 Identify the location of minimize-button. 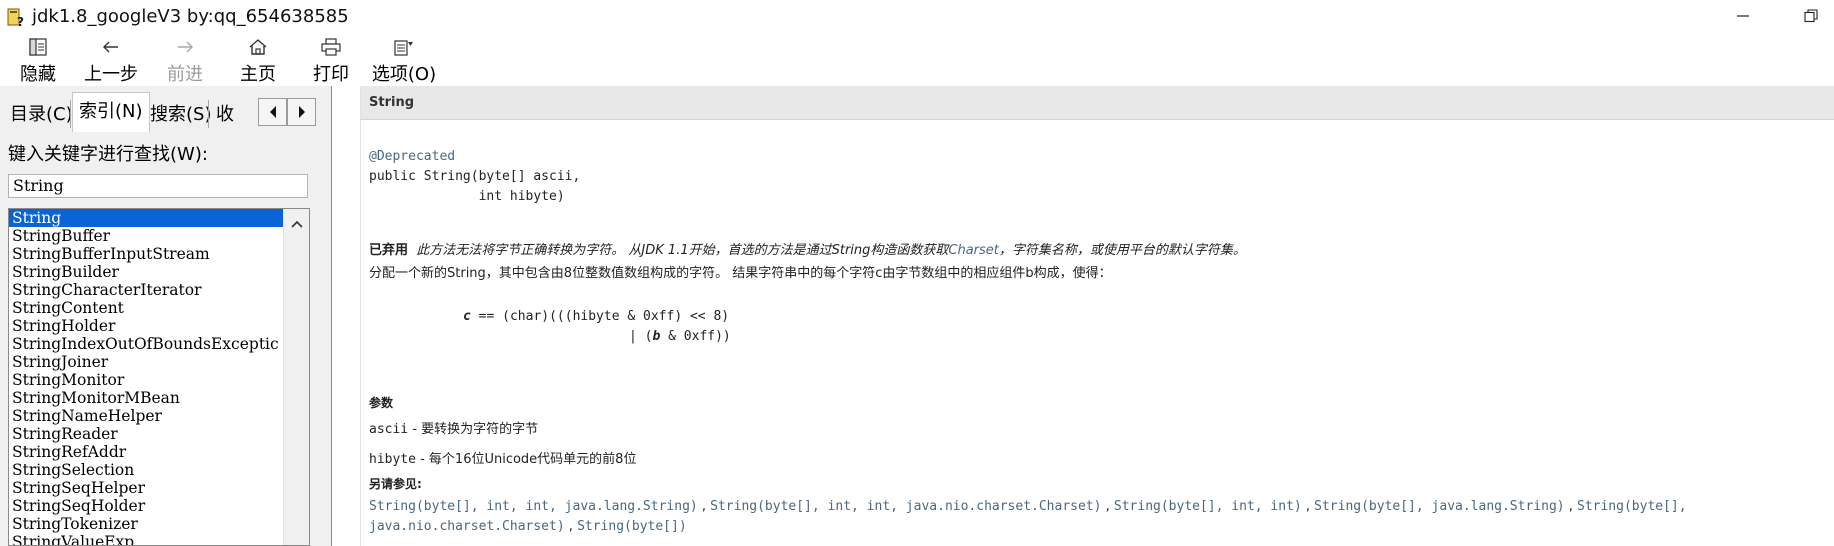
(1743, 17).